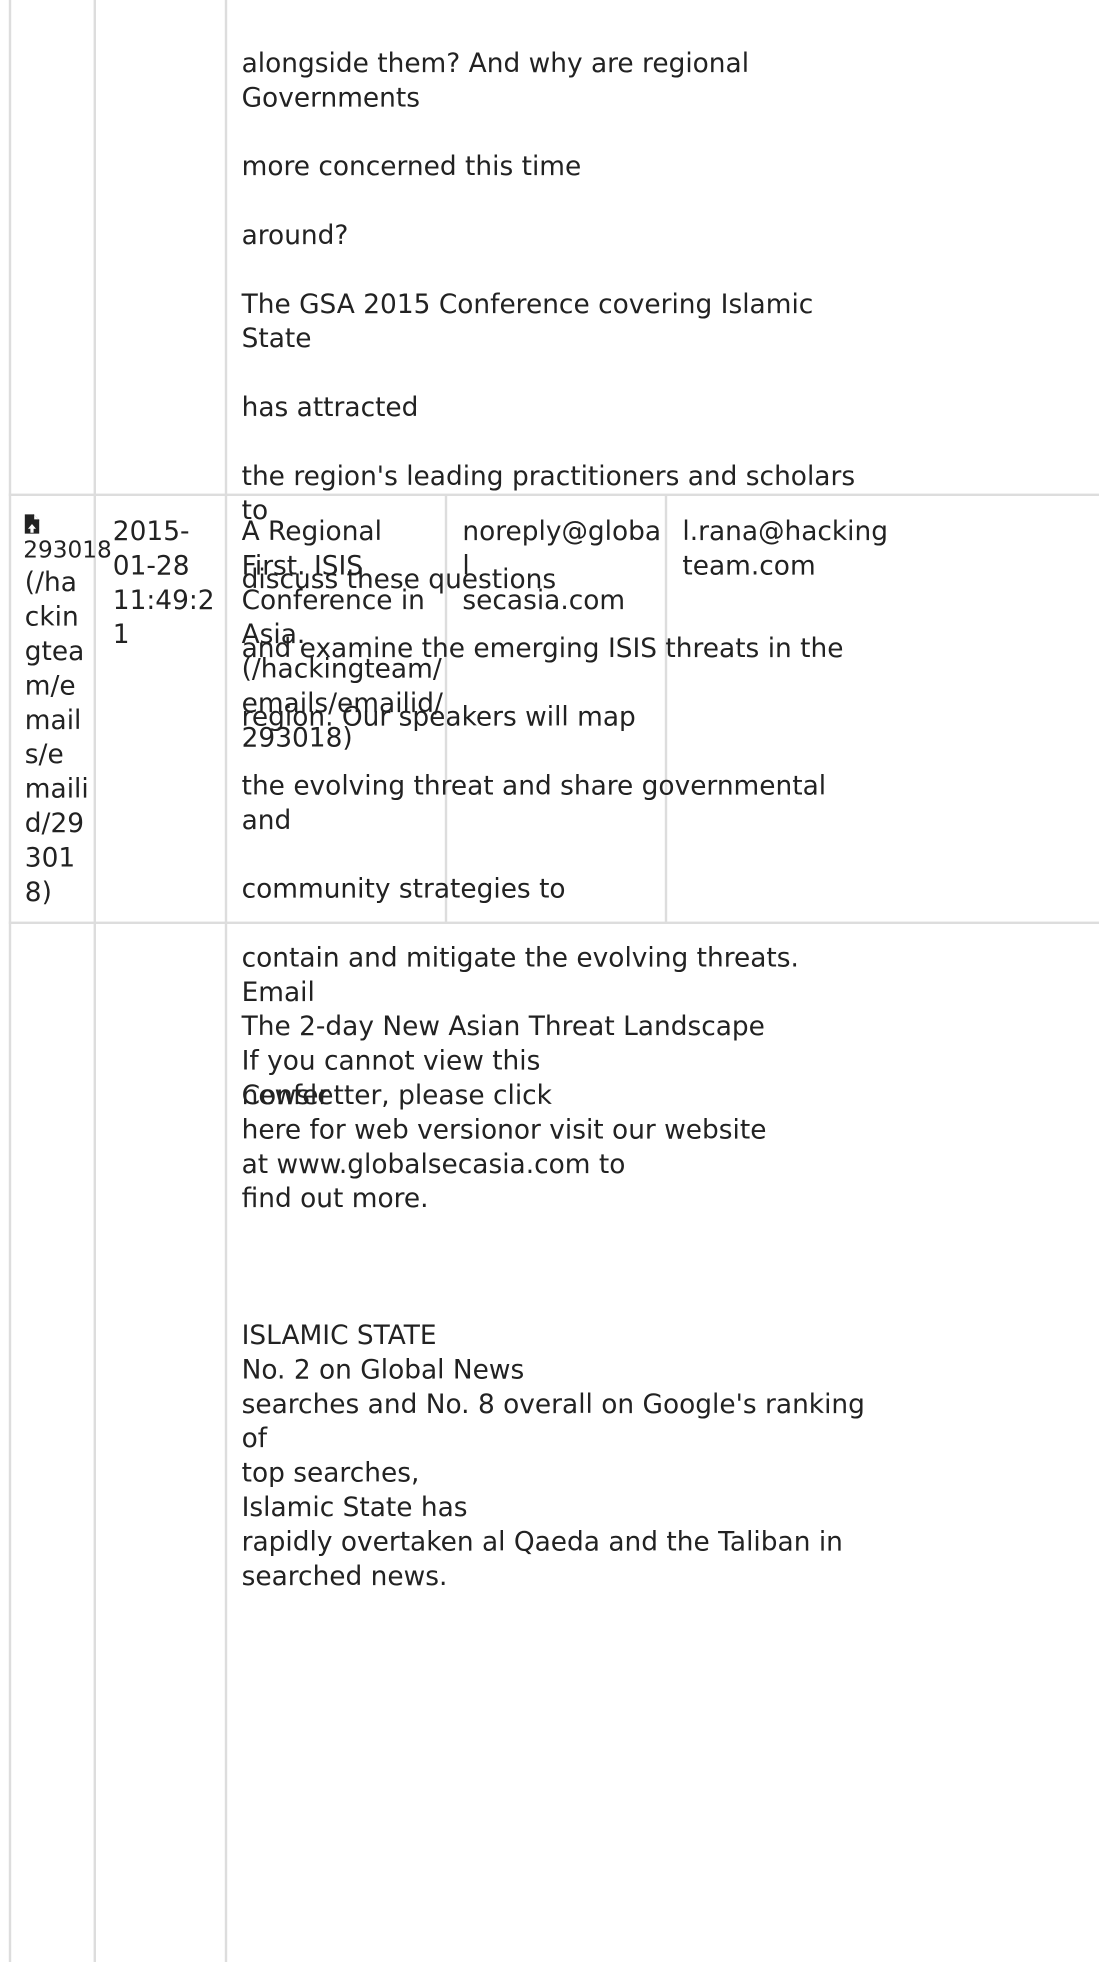 Image resolution: width=1099 pixels, height=1962 pixels. Describe the element at coordinates (10, 248) in the screenshot. I see `table-left-border-top` at that location.